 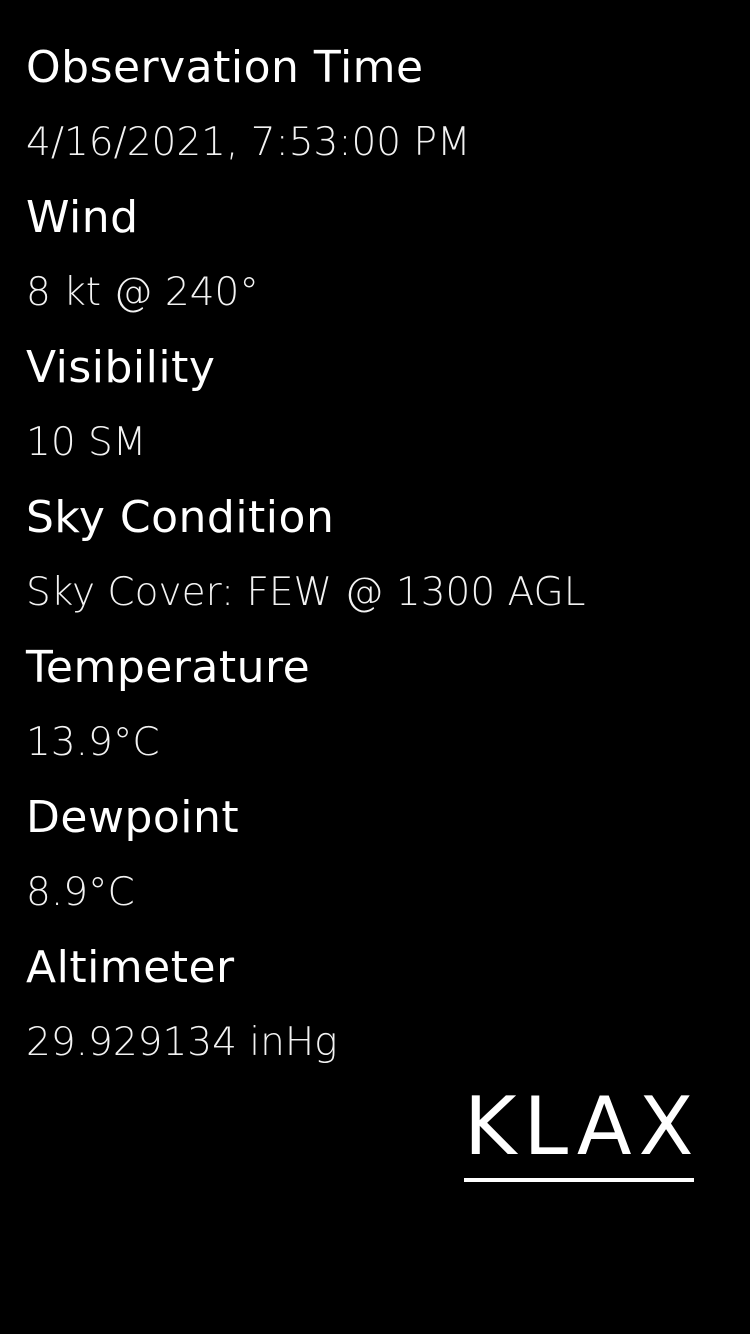 What do you see at coordinates (93, 742) in the screenshot?
I see `temperature-value: 13.9°C` at bounding box center [93, 742].